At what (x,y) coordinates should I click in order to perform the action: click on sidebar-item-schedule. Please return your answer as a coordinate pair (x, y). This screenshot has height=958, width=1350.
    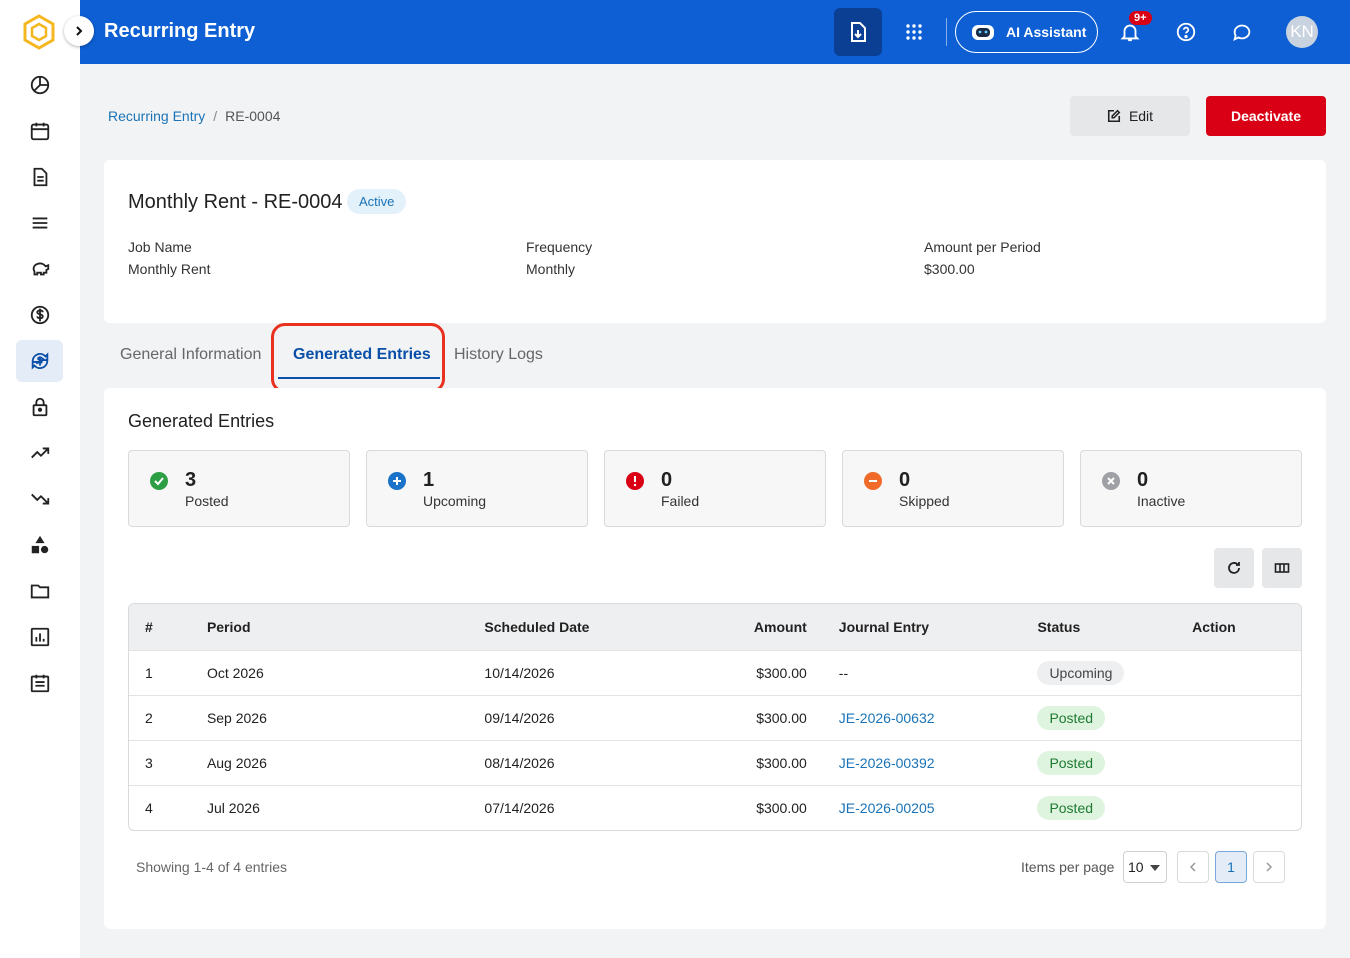
    Looking at the image, I should click on (39, 683).